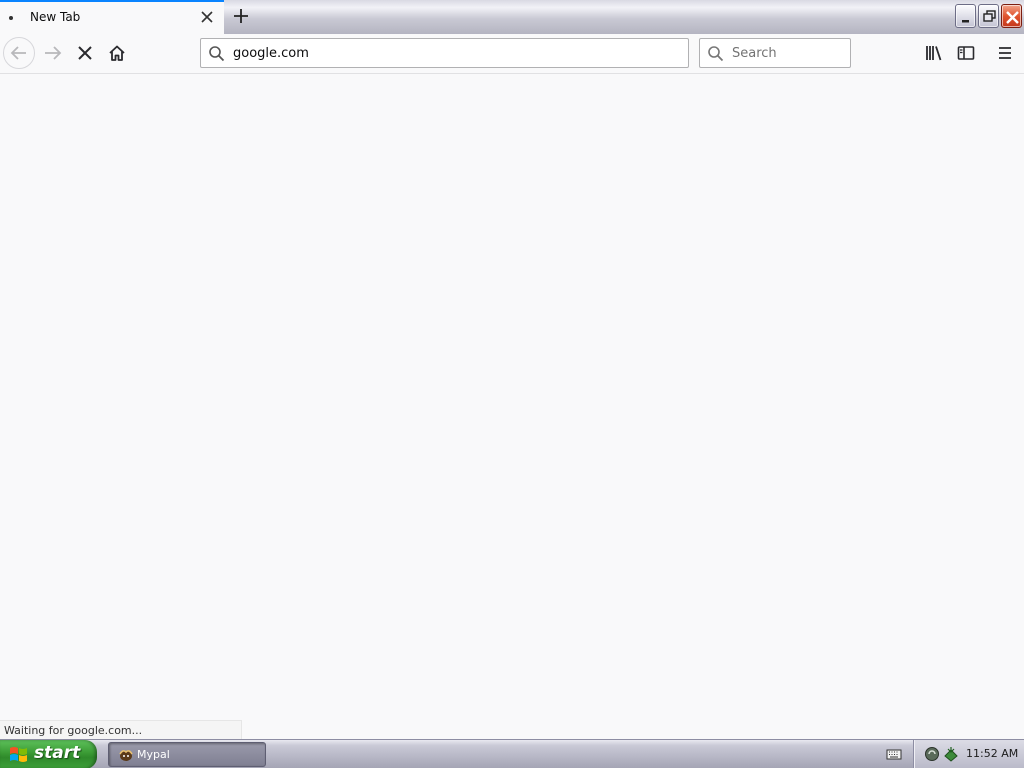 Image resolution: width=1024 pixels, height=768 pixels. I want to click on sidebar-icon, so click(966, 53).